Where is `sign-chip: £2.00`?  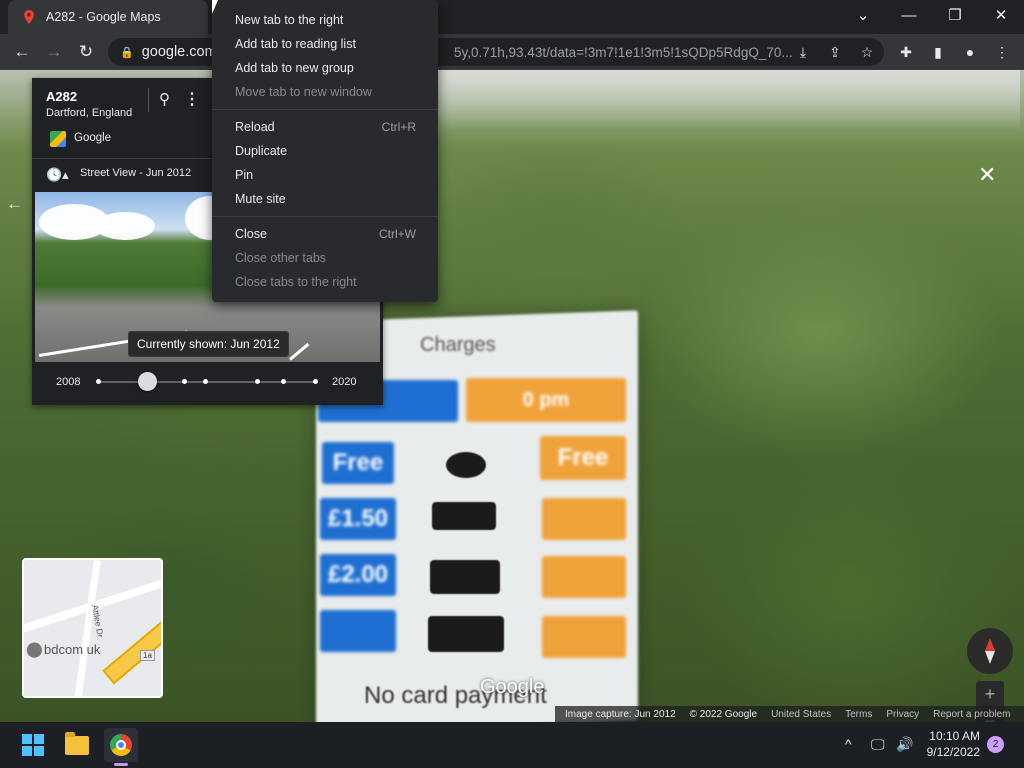 sign-chip: £2.00 is located at coordinates (358, 575).